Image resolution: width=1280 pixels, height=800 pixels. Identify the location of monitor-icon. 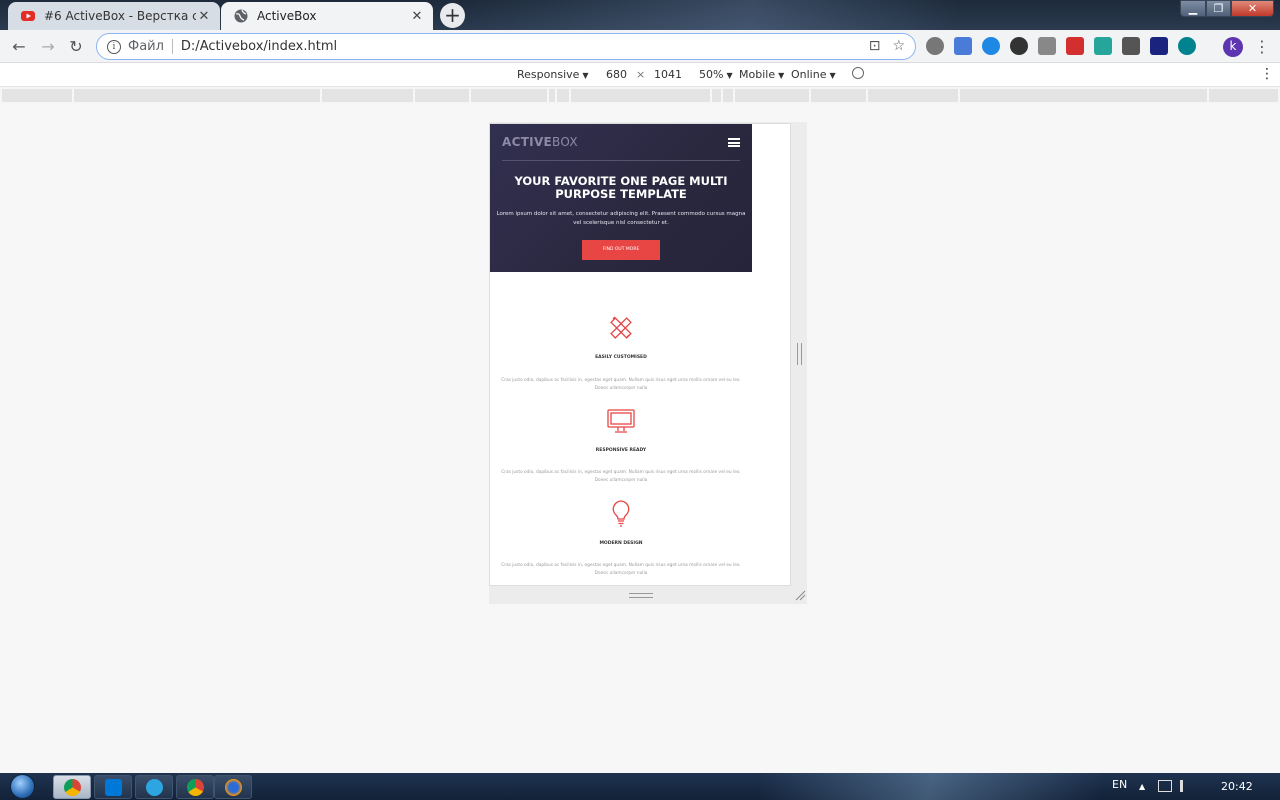
(621, 421).